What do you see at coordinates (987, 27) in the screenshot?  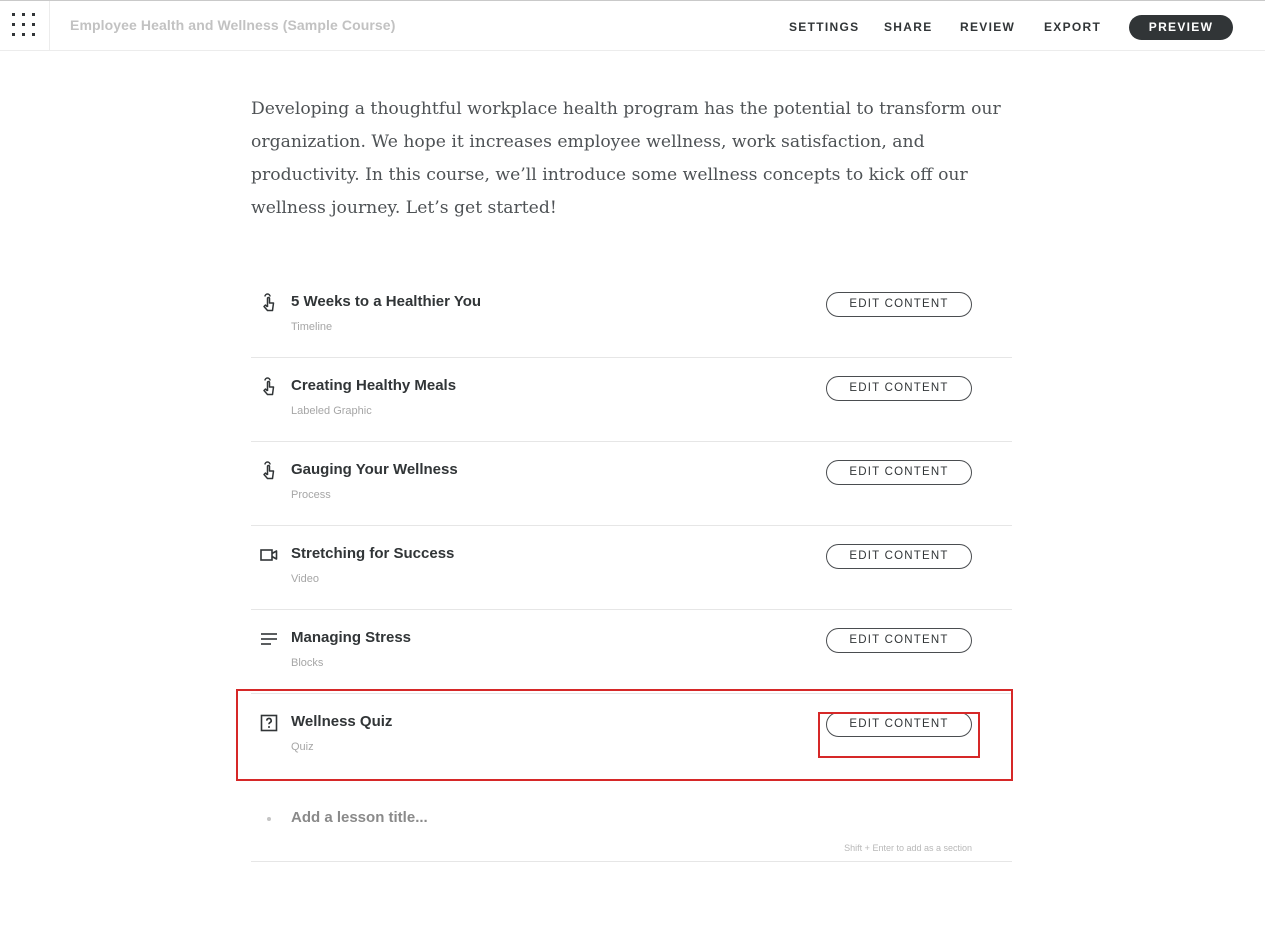 I see `review-link: REVIEW` at bounding box center [987, 27].